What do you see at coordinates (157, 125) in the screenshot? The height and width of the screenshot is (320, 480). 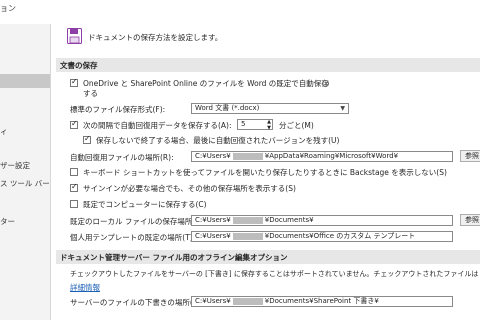 I see `autorecover-label: 次の間隔で自動回復用データを保存する(A):` at bounding box center [157, 125].